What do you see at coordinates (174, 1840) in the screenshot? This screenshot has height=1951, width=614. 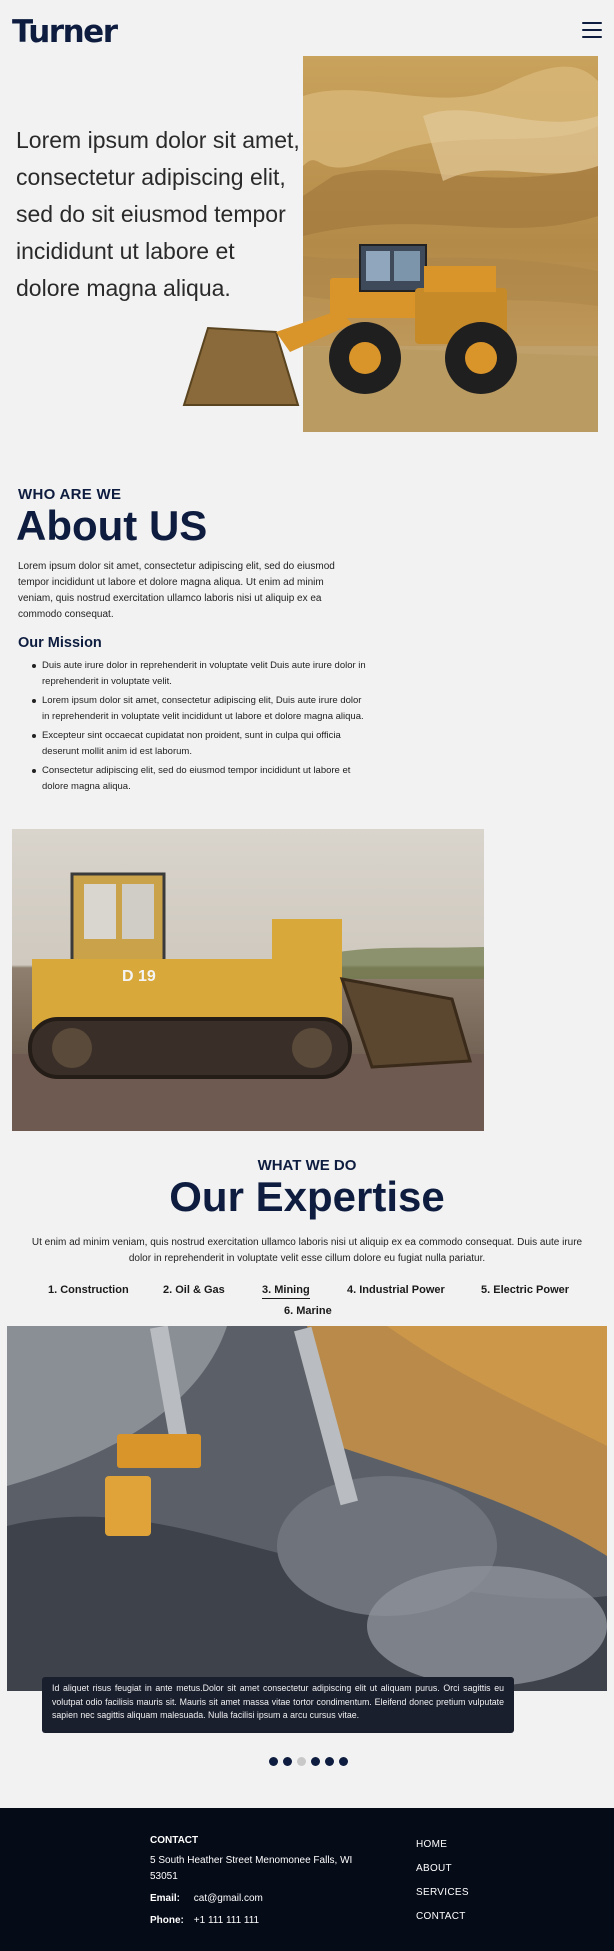 I see `contact-heading: CONTACT` at bounding box center [174, 1840].